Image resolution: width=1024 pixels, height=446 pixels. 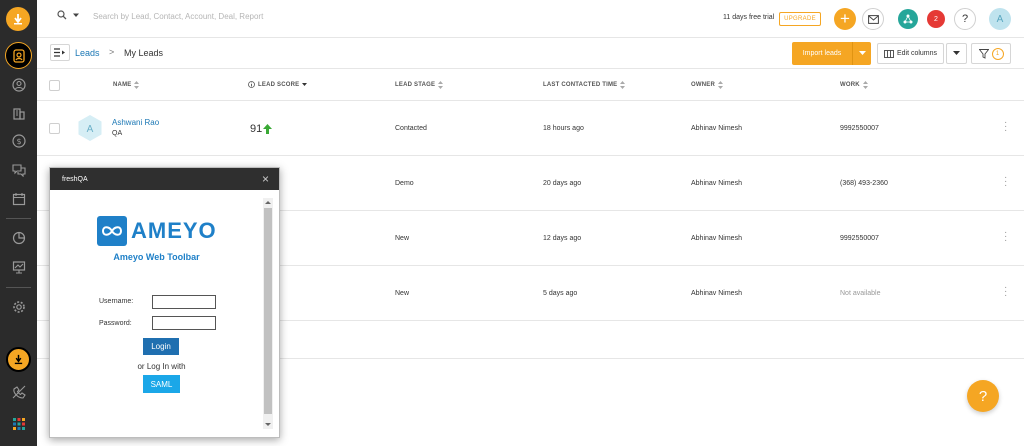 I want to click on help-fab-button: ?, so click(x=983, y=396).